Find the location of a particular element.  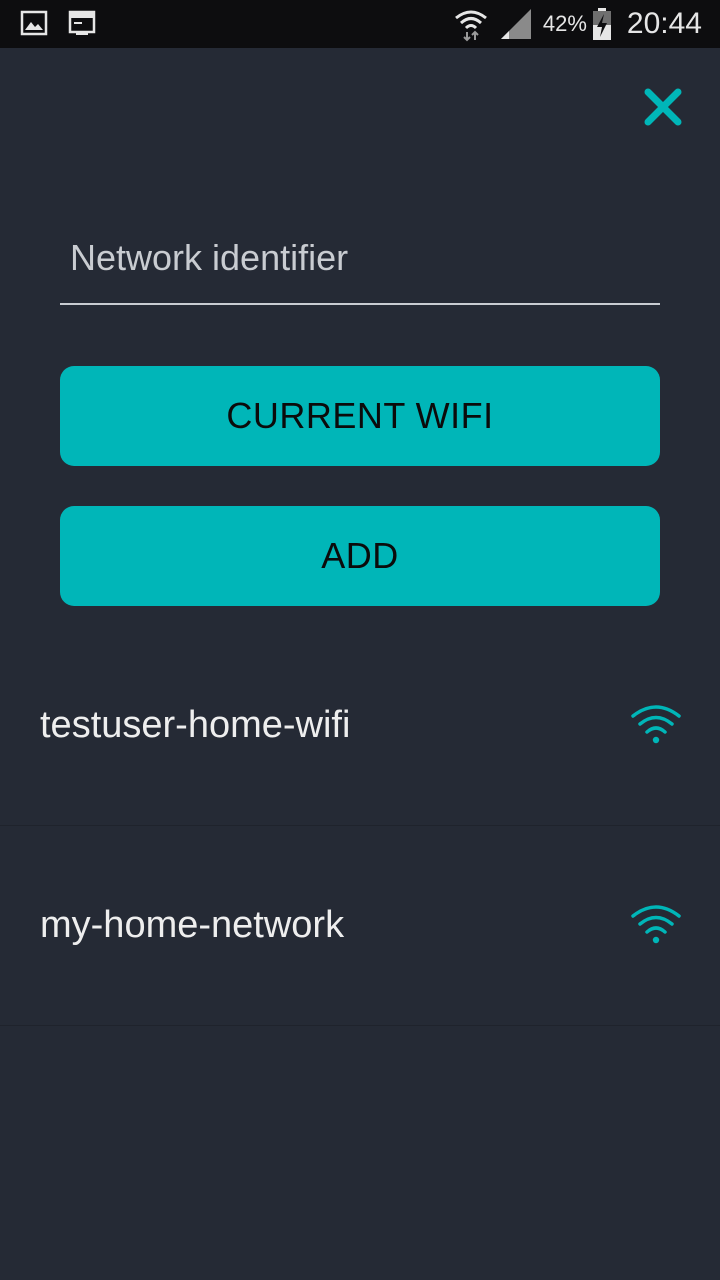

current-wifi-button: CURRENT WIFI is located at coordinates (360, 416).